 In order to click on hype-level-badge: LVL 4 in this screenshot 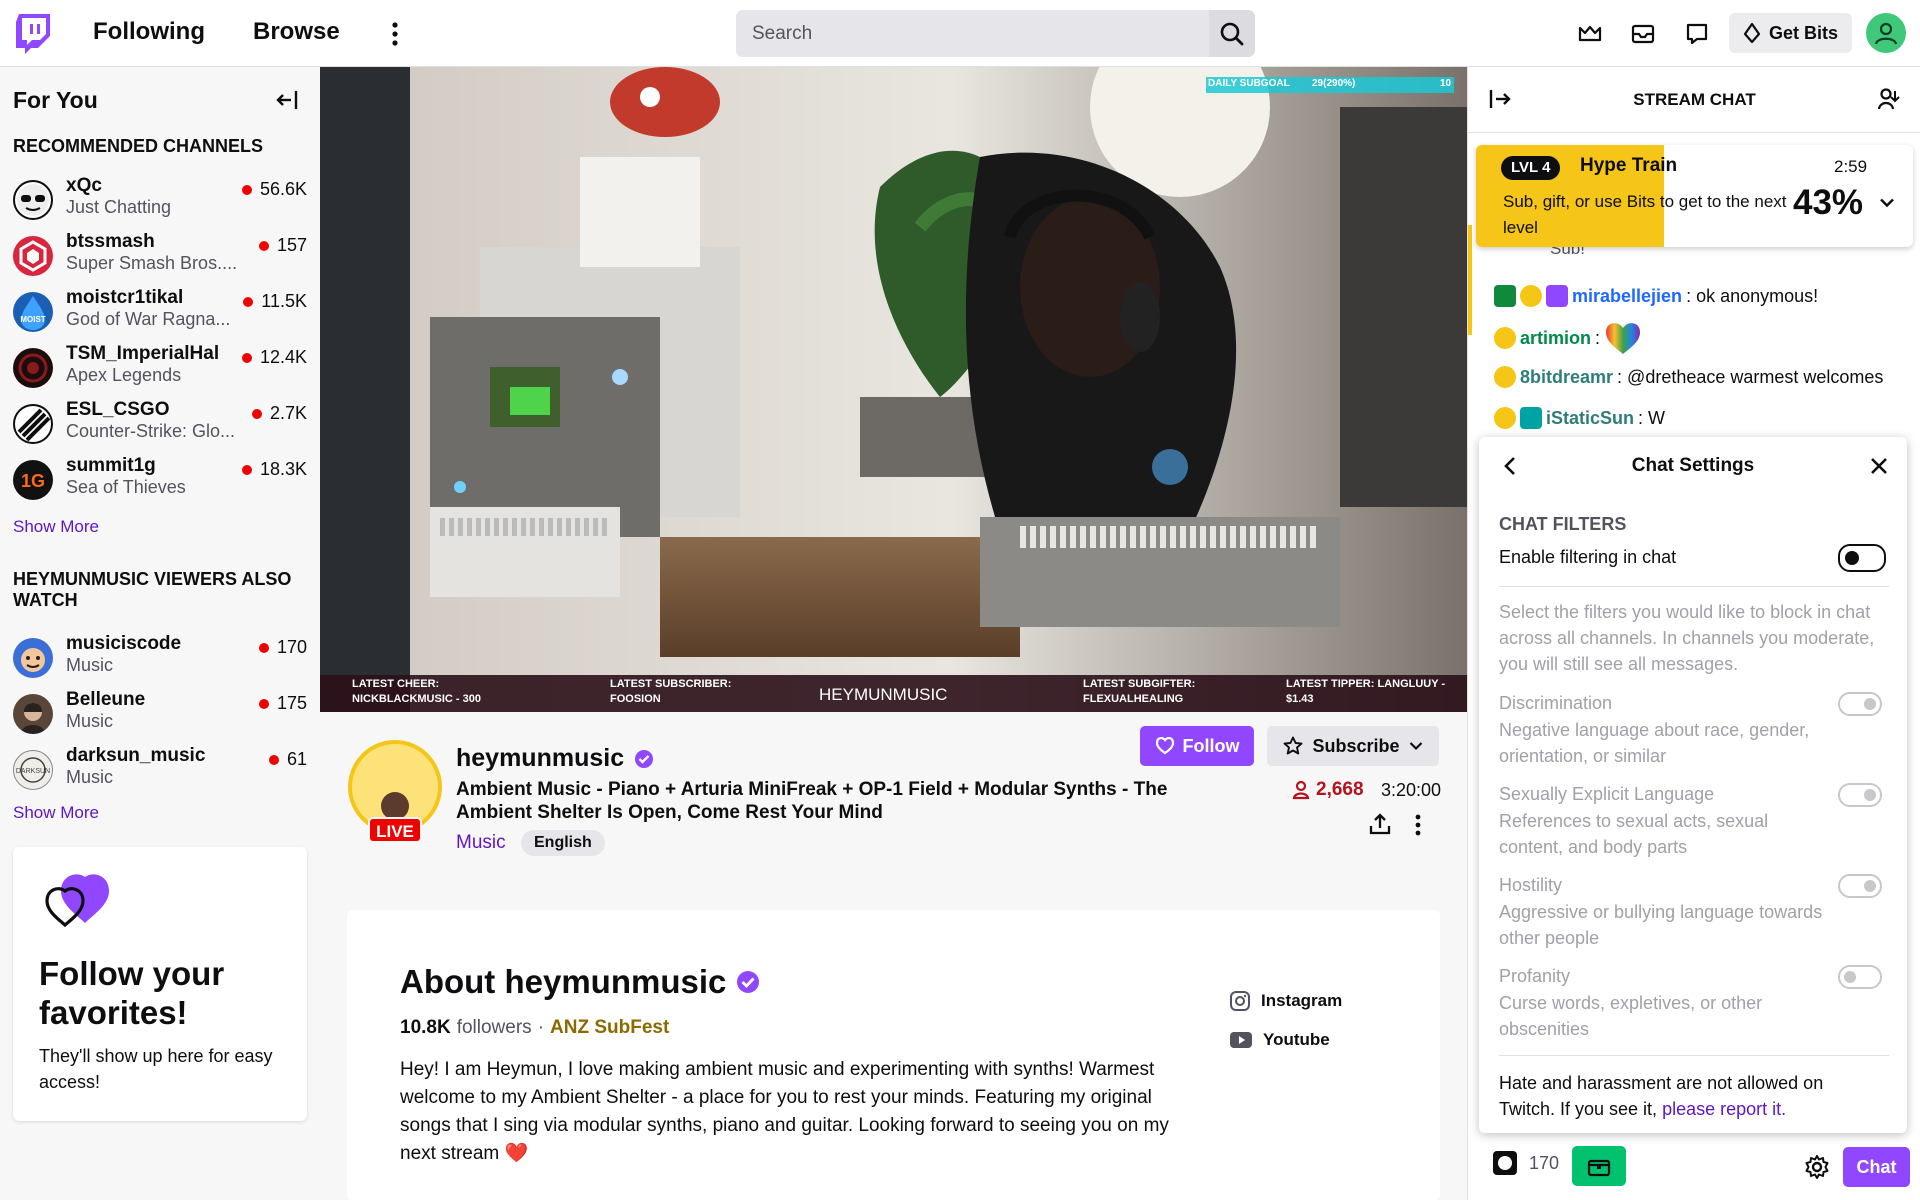, I will do `click(1531, 168)`.